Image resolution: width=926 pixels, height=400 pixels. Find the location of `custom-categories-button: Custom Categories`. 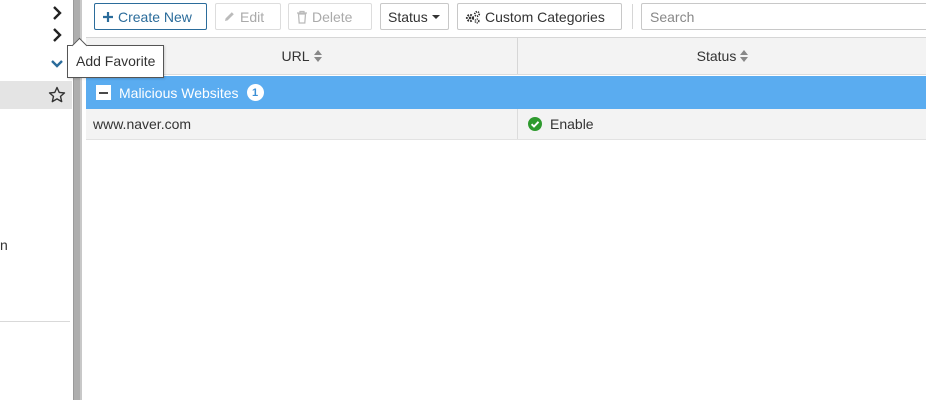

custom-categories-button: Custom Categories is located at coordinates (539, 16).